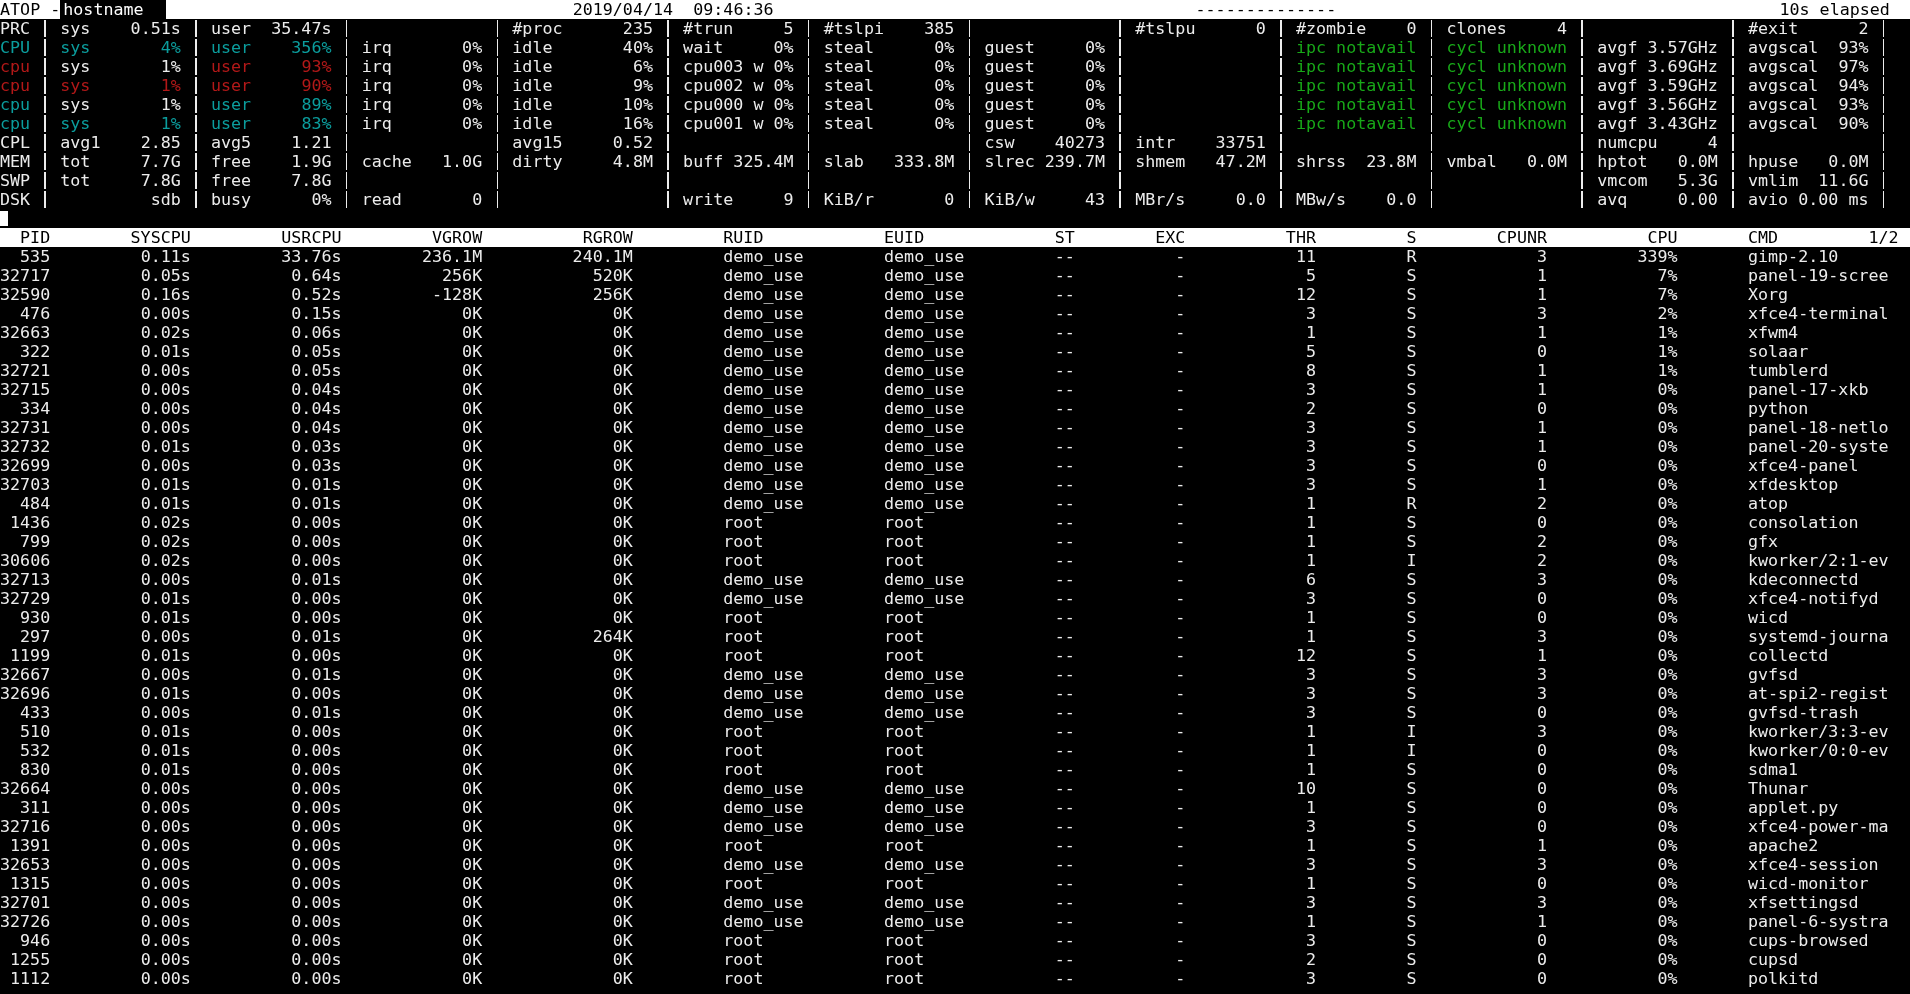 The height and width of the screenshot is (994, 1910). I want to click on table-cell: gvfsd, so click(1773, 674).